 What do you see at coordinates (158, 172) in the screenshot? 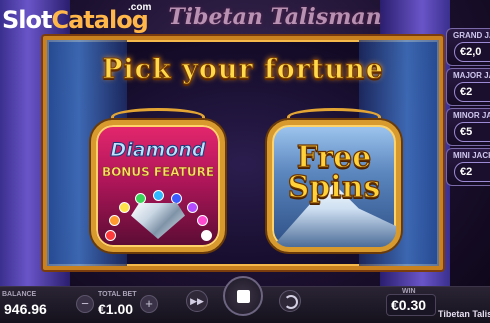
I see `bonus-option-subtitle: BONUS FEATURE` at bounding box center [158, 172].